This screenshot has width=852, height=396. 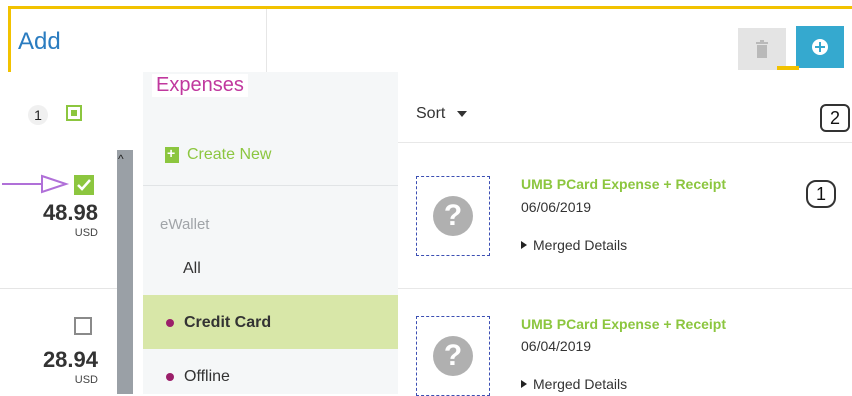 I want to click on sidebar-item-offline: Offline, so click(x=198, y=377).